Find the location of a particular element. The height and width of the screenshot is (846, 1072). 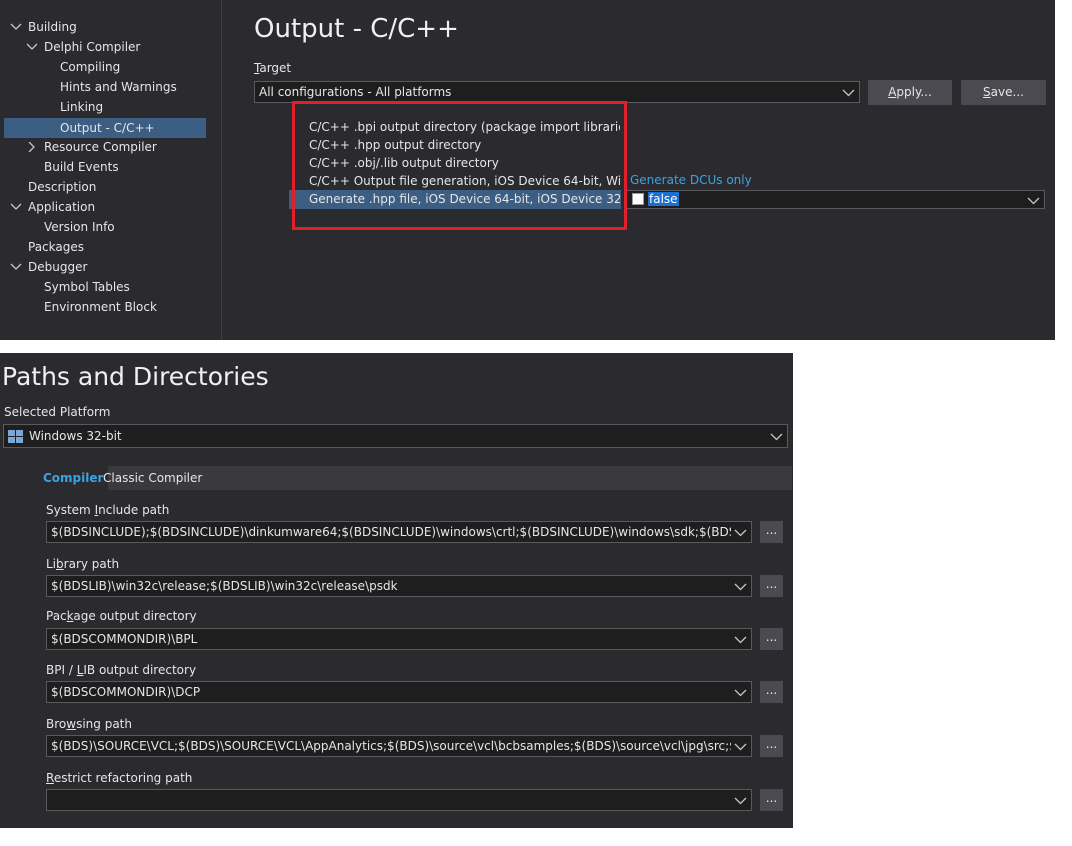

tree-item-version-info: Version Info is located at coordinates (79, 227).